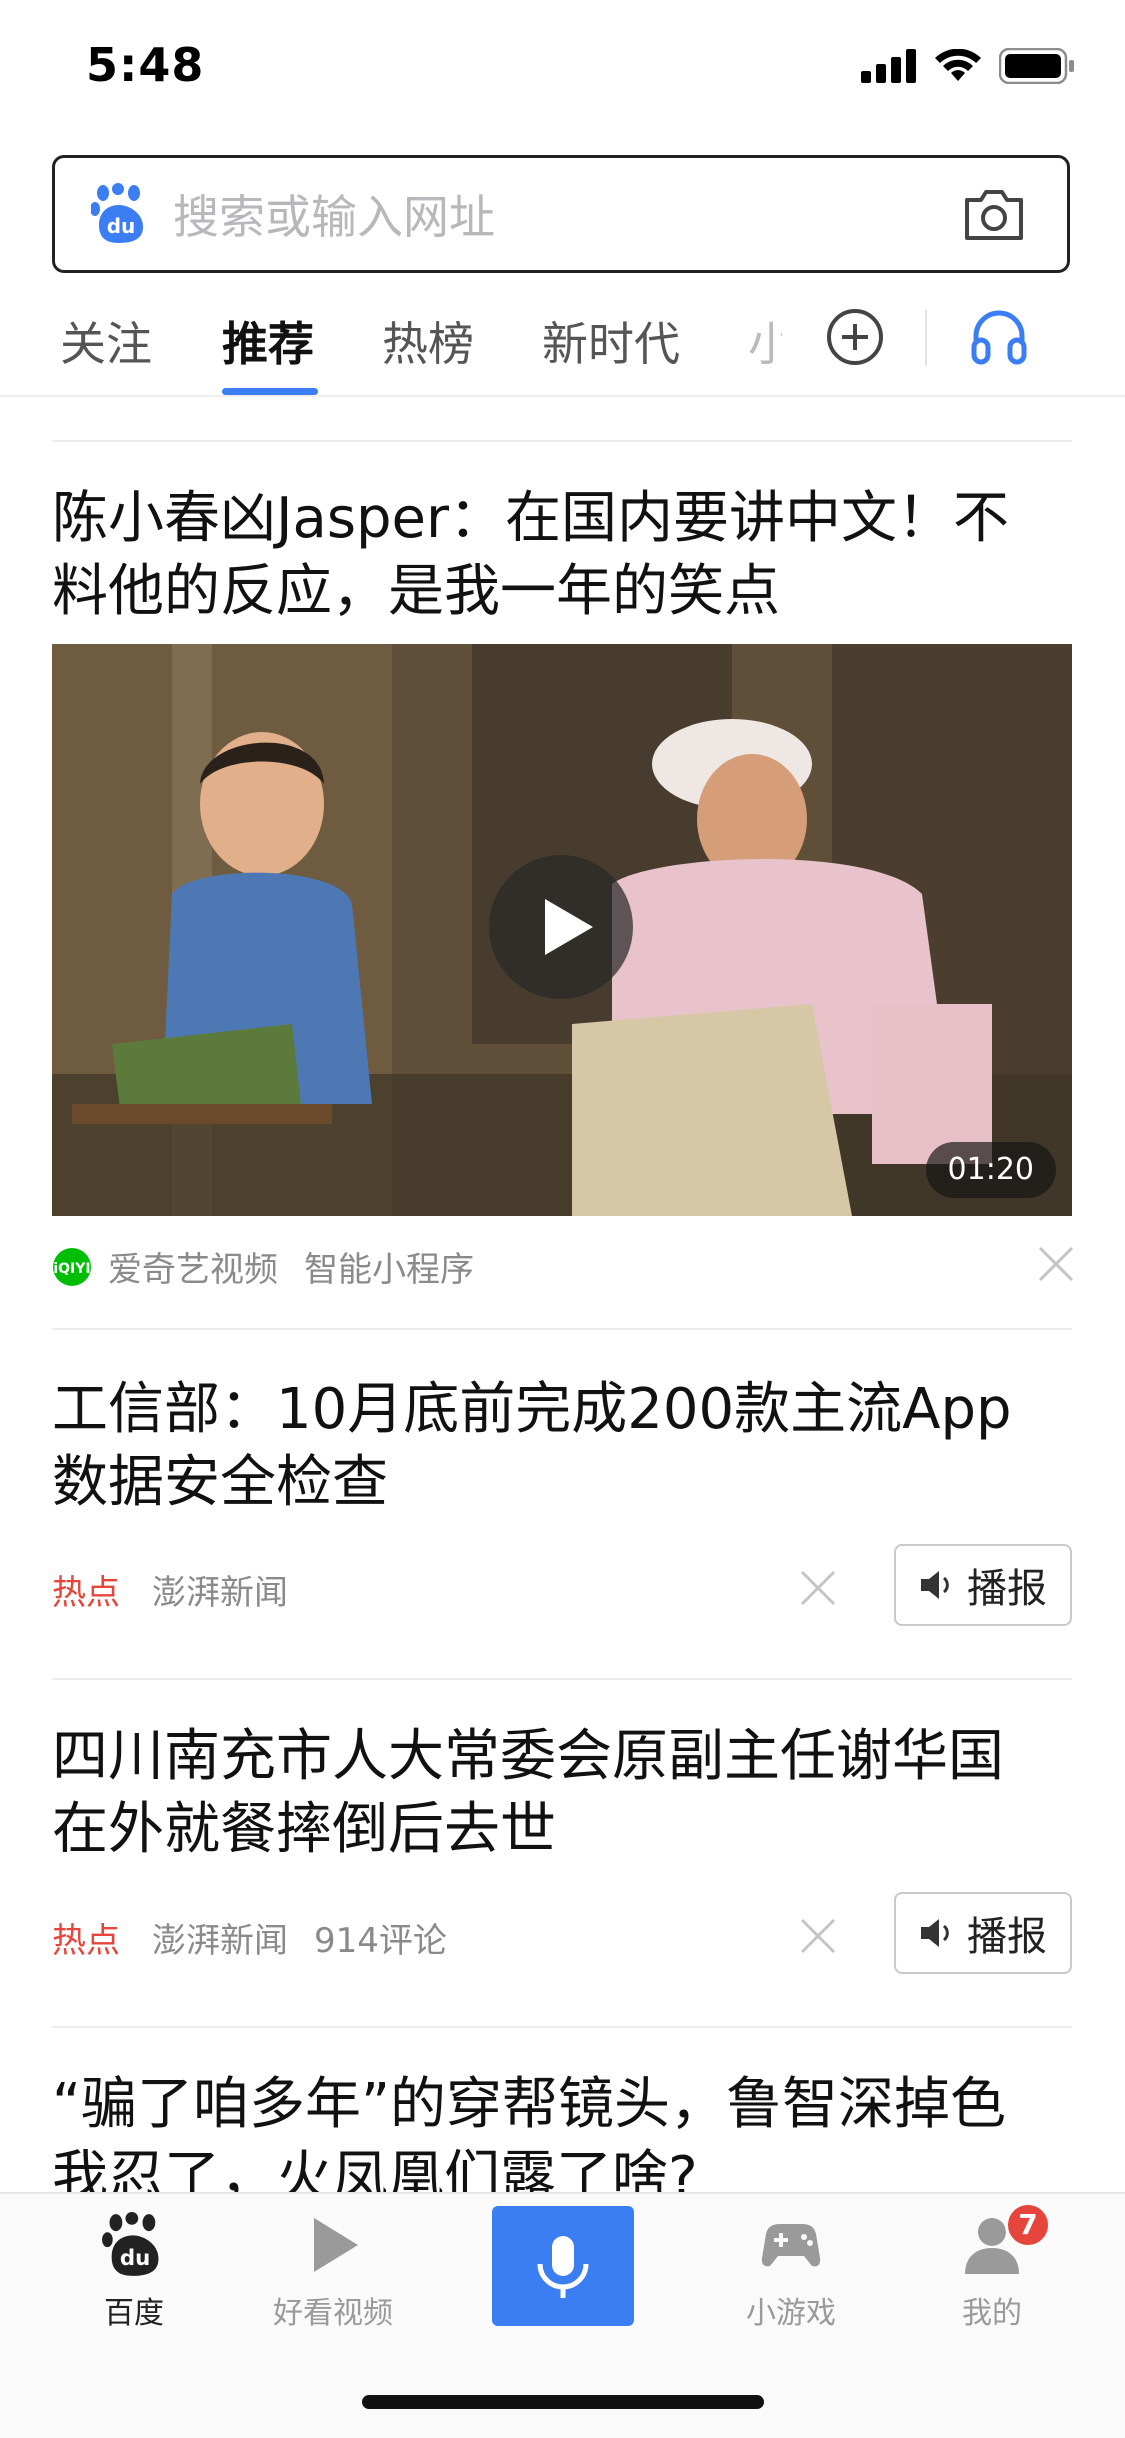 The height and width of the screenshot is (2438, 1125). I want to click on header-divider, so click(562, 396).